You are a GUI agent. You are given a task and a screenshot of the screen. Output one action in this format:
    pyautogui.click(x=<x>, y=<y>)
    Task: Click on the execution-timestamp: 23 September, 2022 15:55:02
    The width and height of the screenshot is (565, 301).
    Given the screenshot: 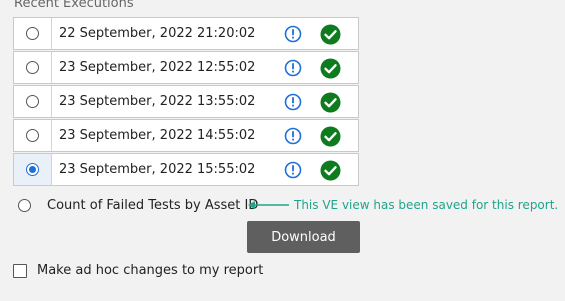 What is the action you would take?
    pyautogui.click(x=157, y=169)
    